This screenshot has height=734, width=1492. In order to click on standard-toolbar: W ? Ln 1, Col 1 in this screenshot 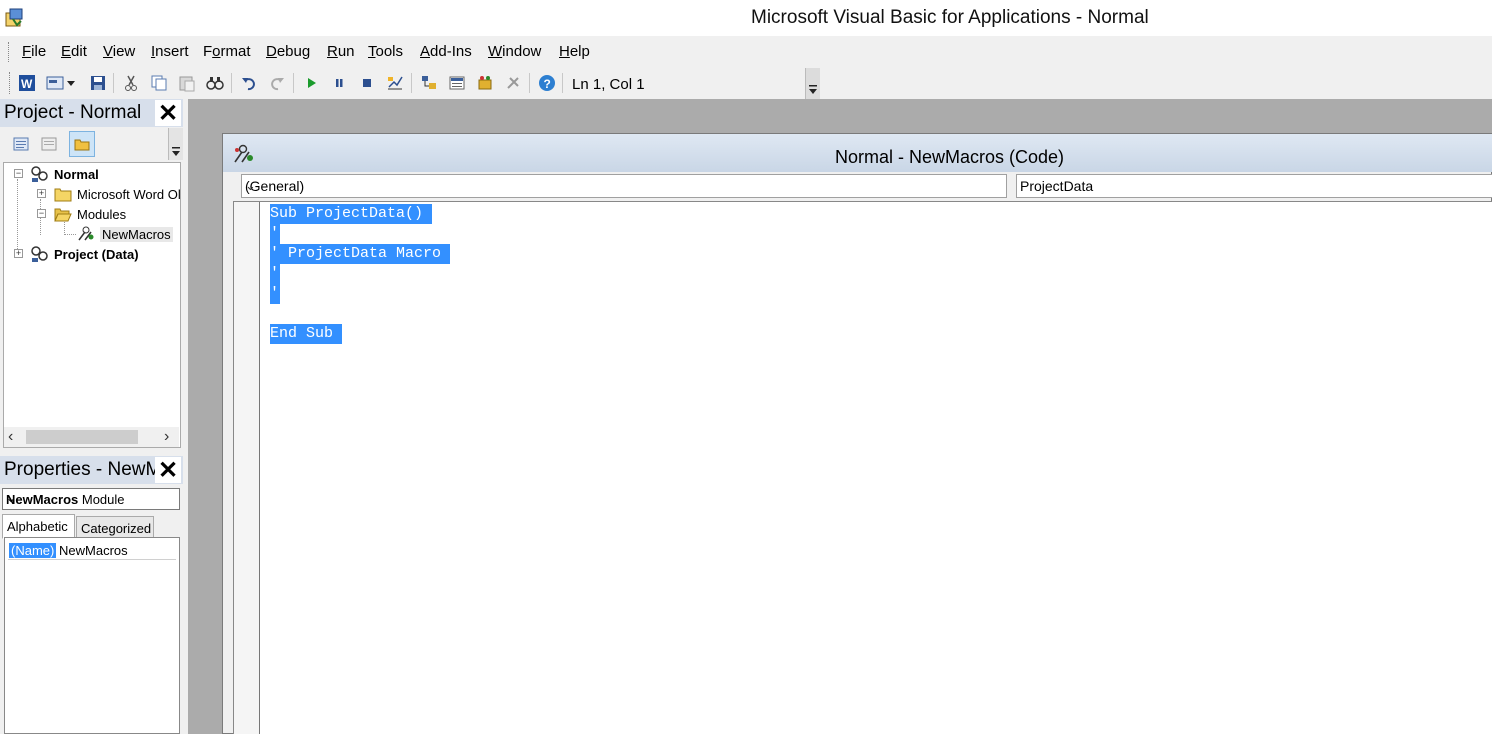, I will do `click(410, 83)`.